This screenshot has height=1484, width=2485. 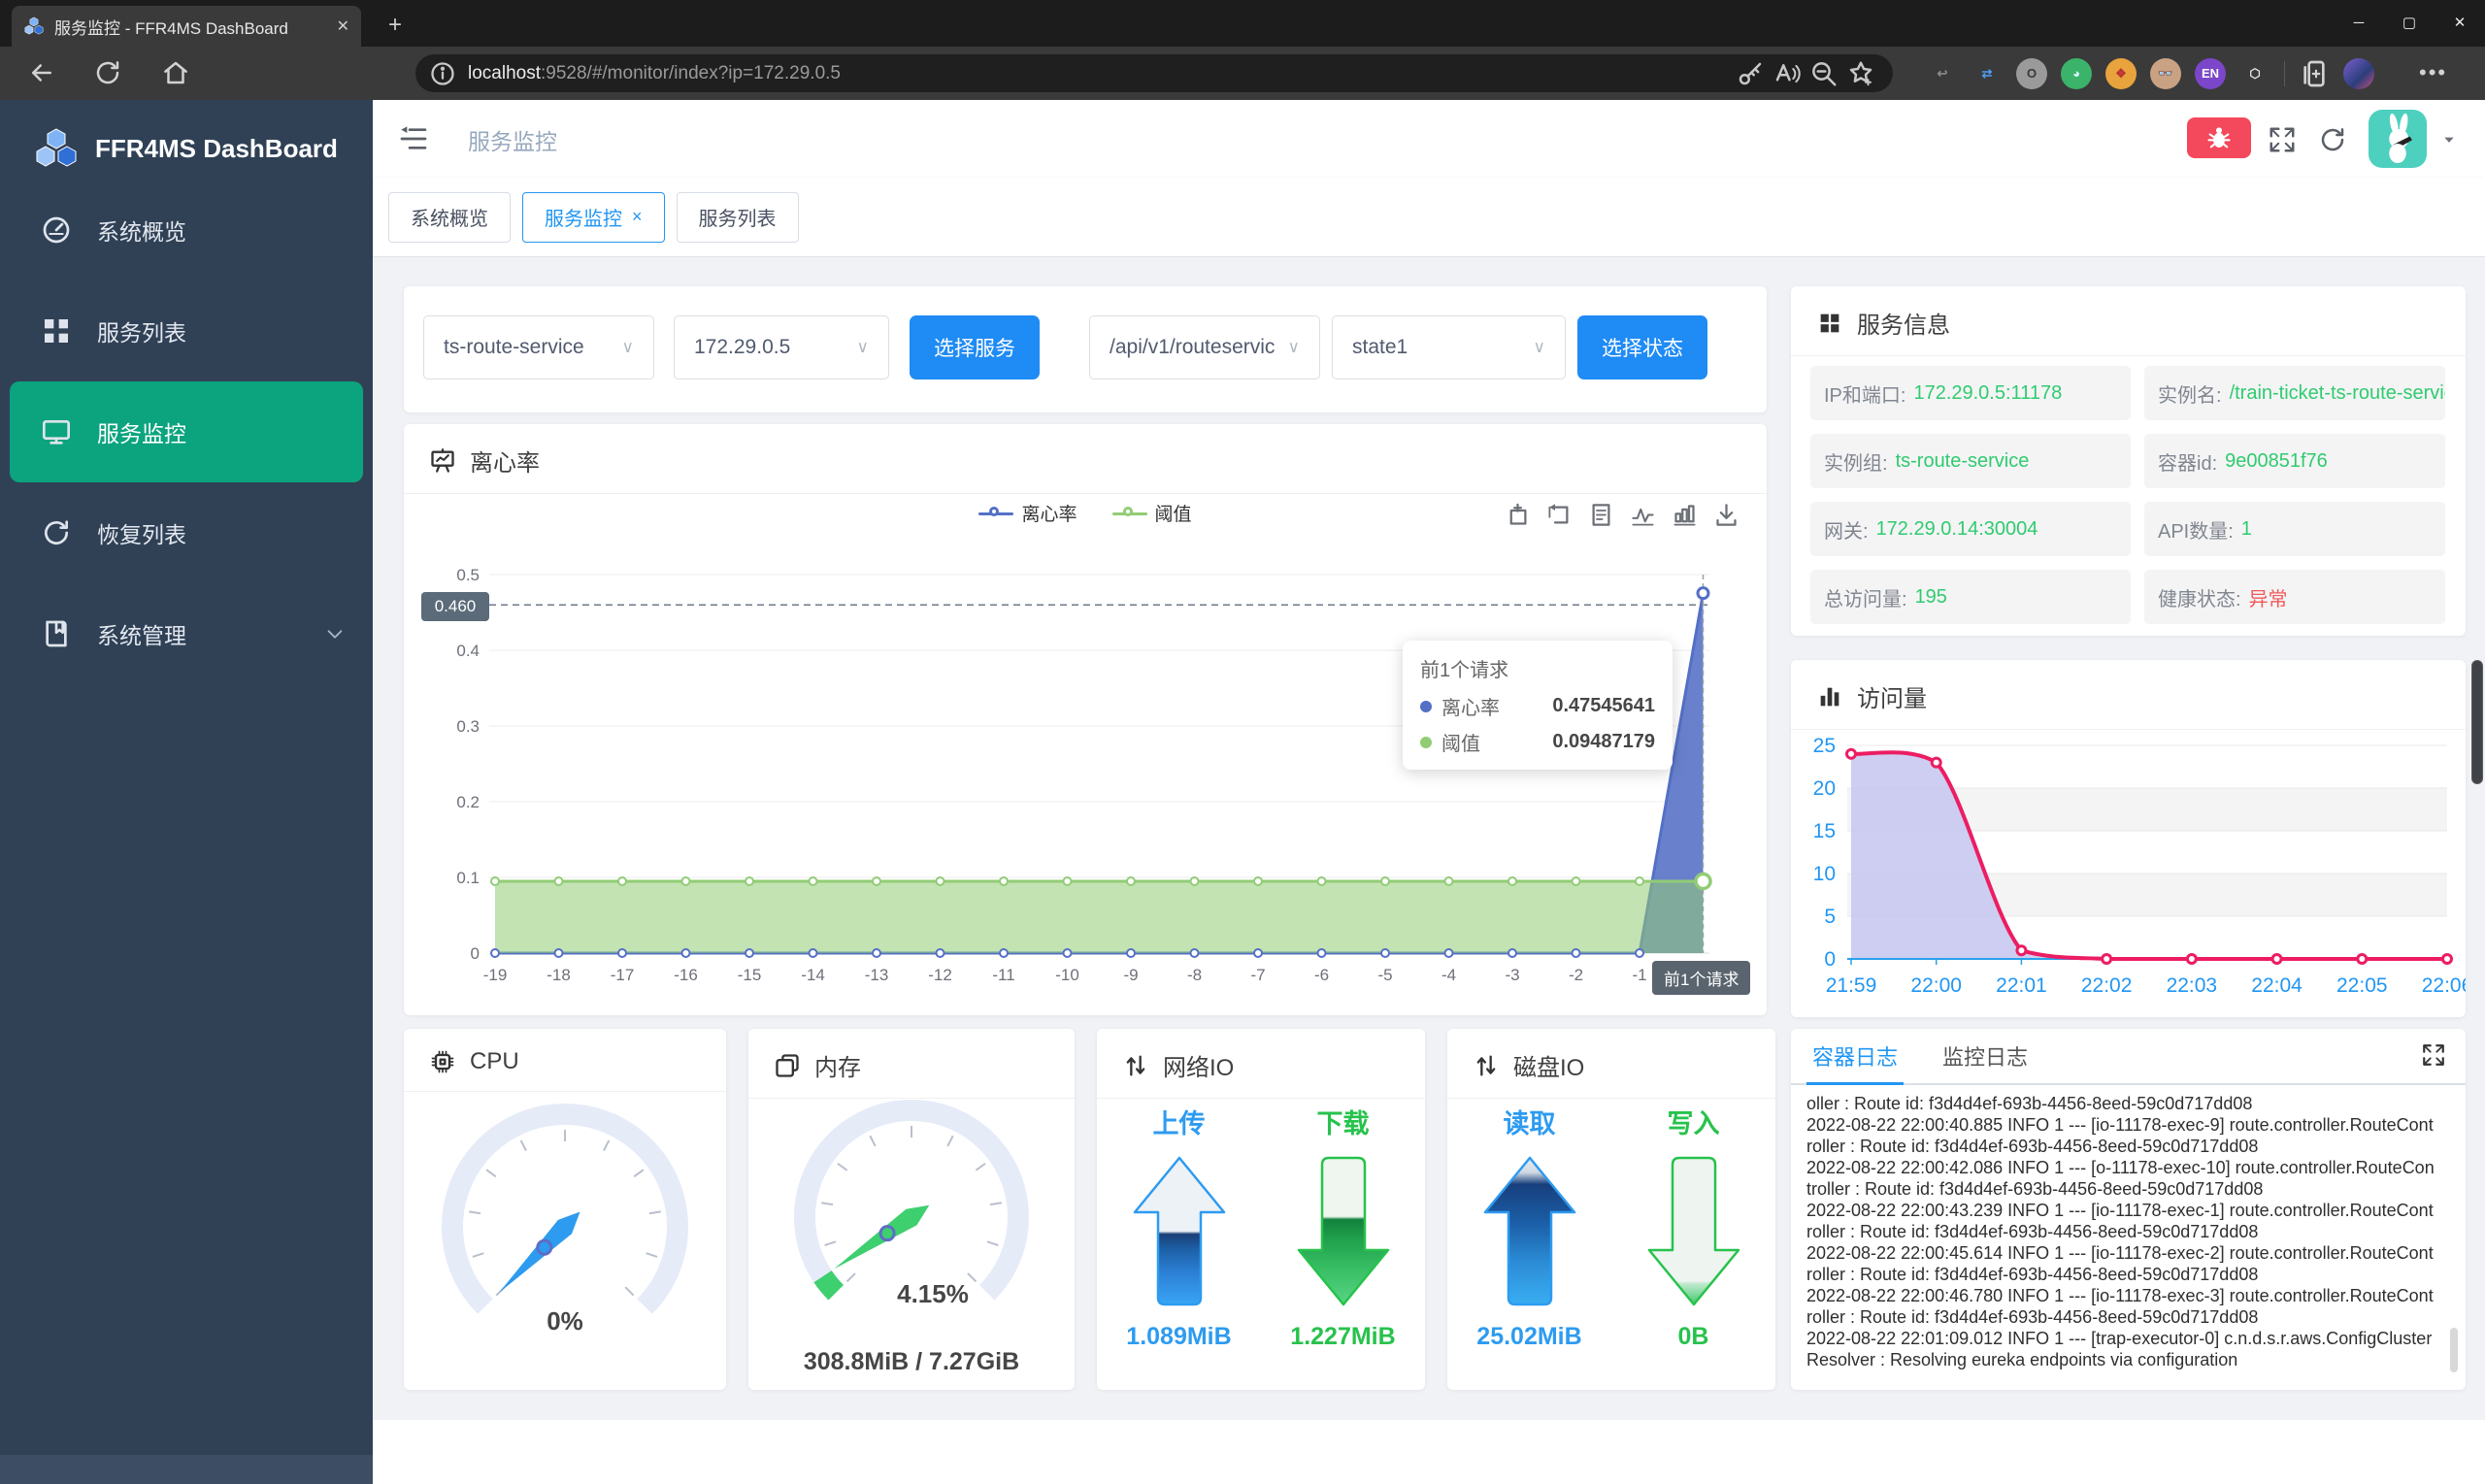 I want to click on bug-report-button, so click(x=2219, y=137).